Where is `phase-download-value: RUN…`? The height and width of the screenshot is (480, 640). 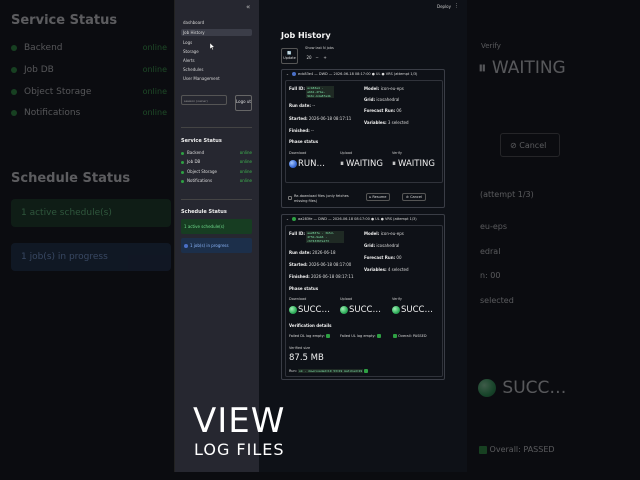 phase-download-value: RUN… is located at coordinates (307, 164).